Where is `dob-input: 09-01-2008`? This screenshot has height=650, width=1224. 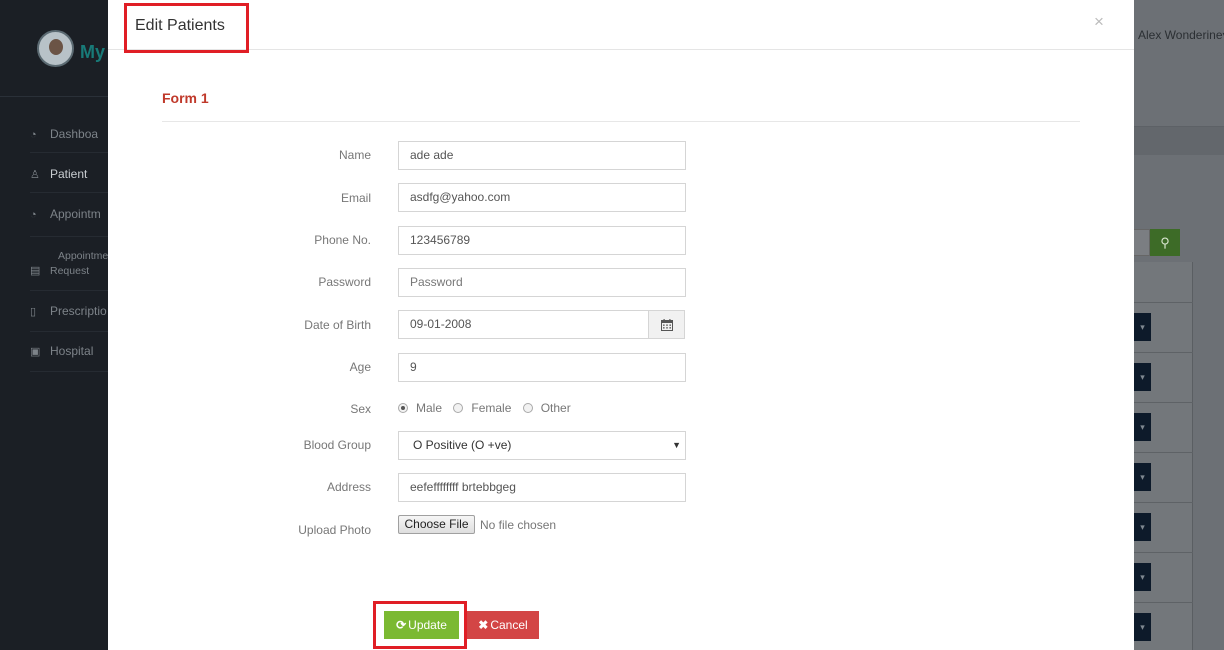
dob-input: 09-01-2008 is located at coordinates (523, 324).